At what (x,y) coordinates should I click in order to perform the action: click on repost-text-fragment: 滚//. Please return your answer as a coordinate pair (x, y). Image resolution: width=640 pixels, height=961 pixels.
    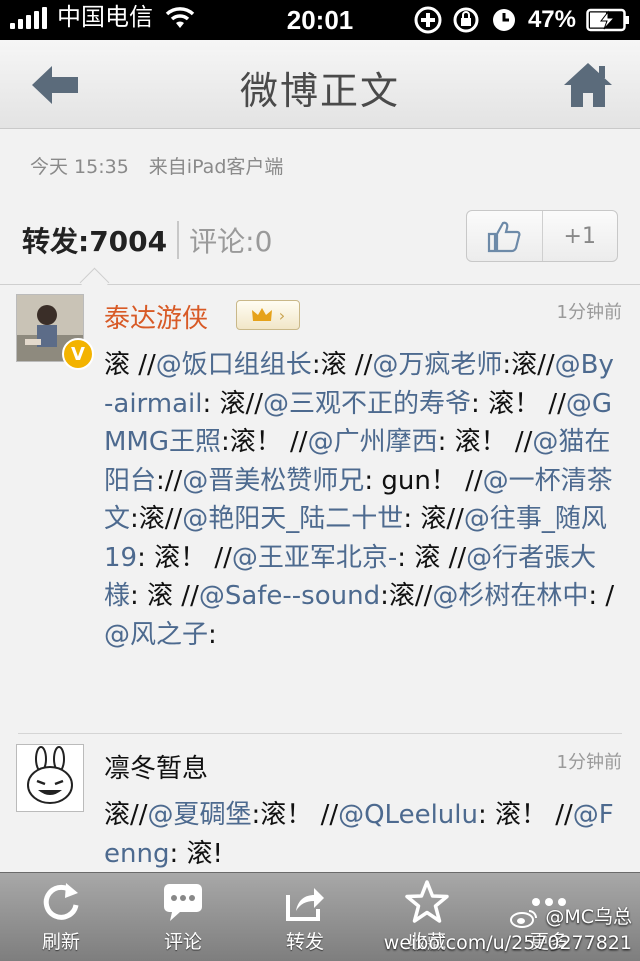
    Looking at the image, I should click on (126, 815).